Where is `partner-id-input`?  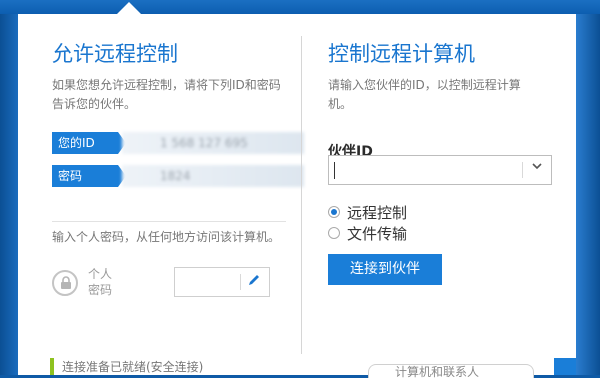 partner-id-input is located at coordinates (440, 170).